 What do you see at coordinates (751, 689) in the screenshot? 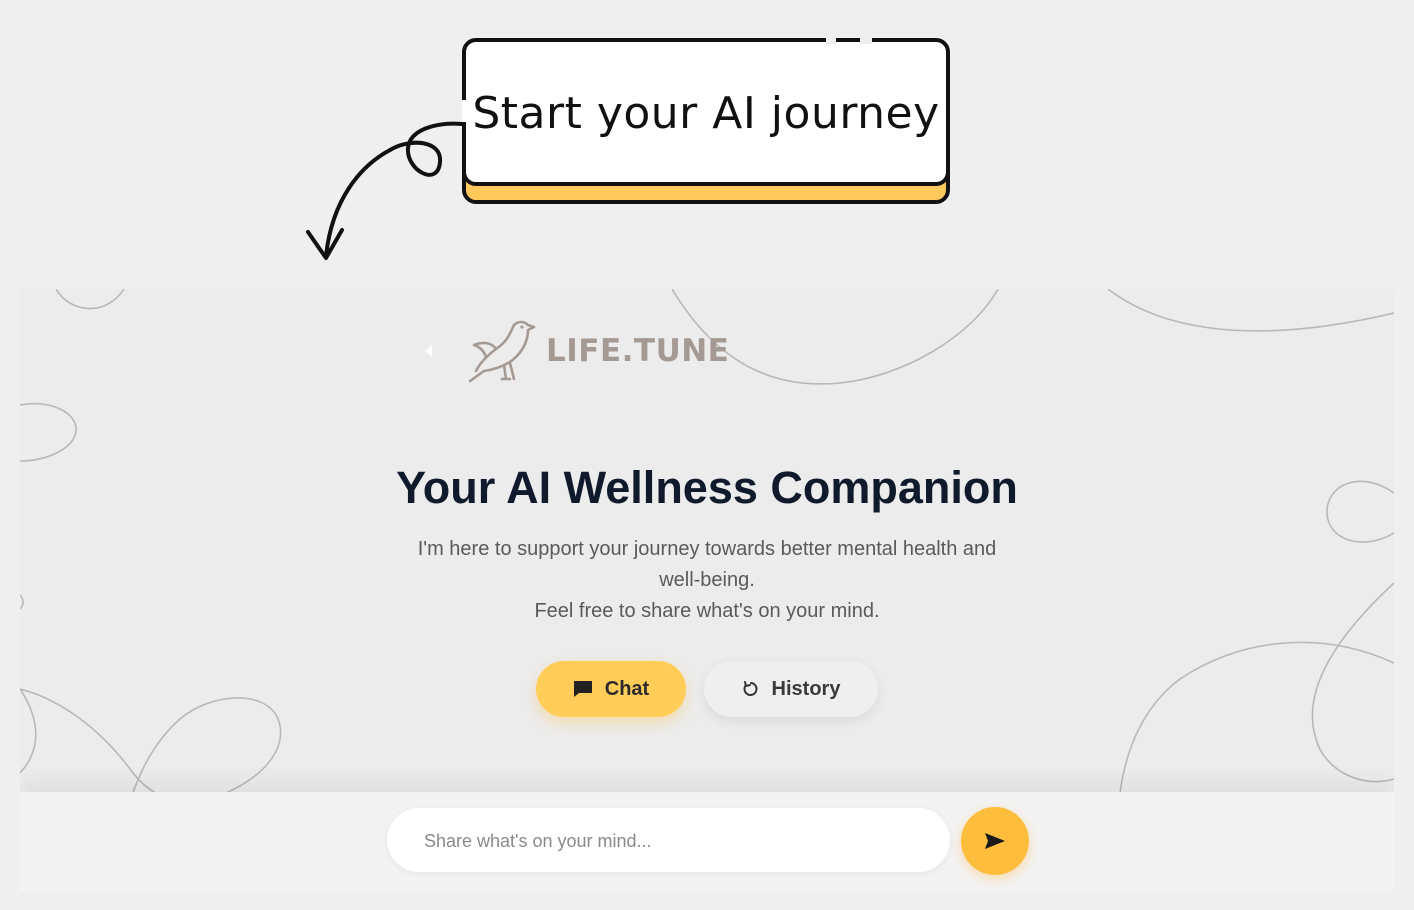
I see `refresh-icon` at bounding box center [751, 689].